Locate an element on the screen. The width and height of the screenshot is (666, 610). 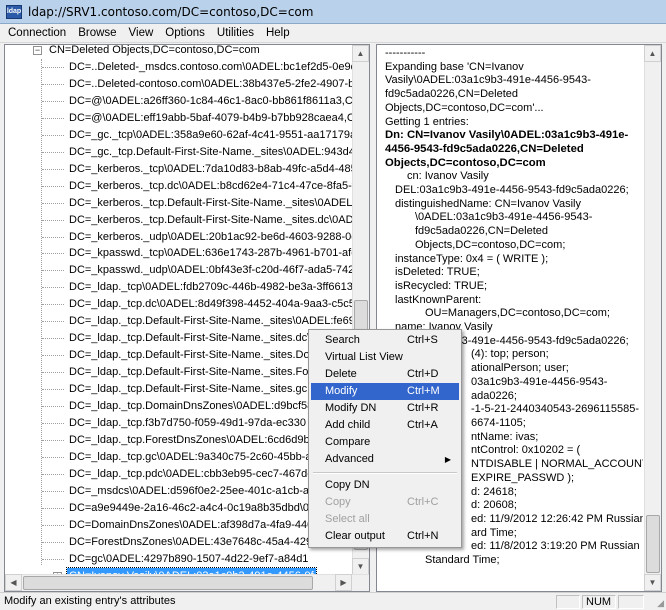
log-line: Getting 1 entries: is located at coordinates (427, 121).